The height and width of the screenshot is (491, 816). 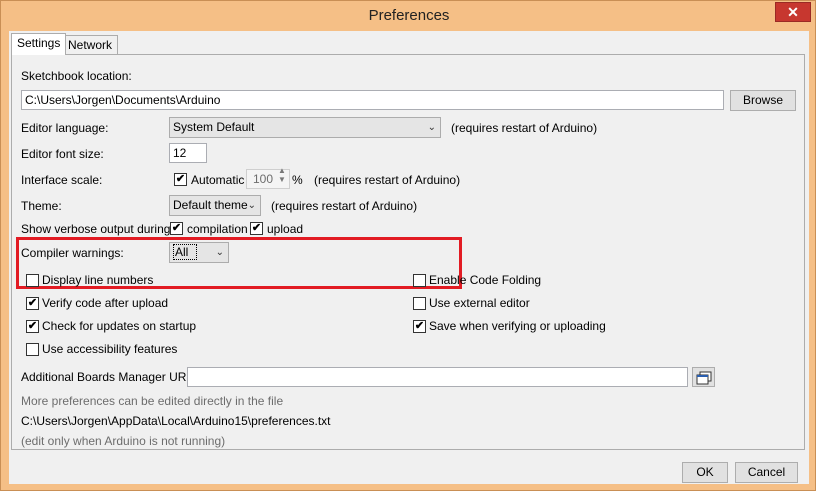 I want to click on compiler-warnings-label: Compiler warnings:, so click(x=72, y=253).